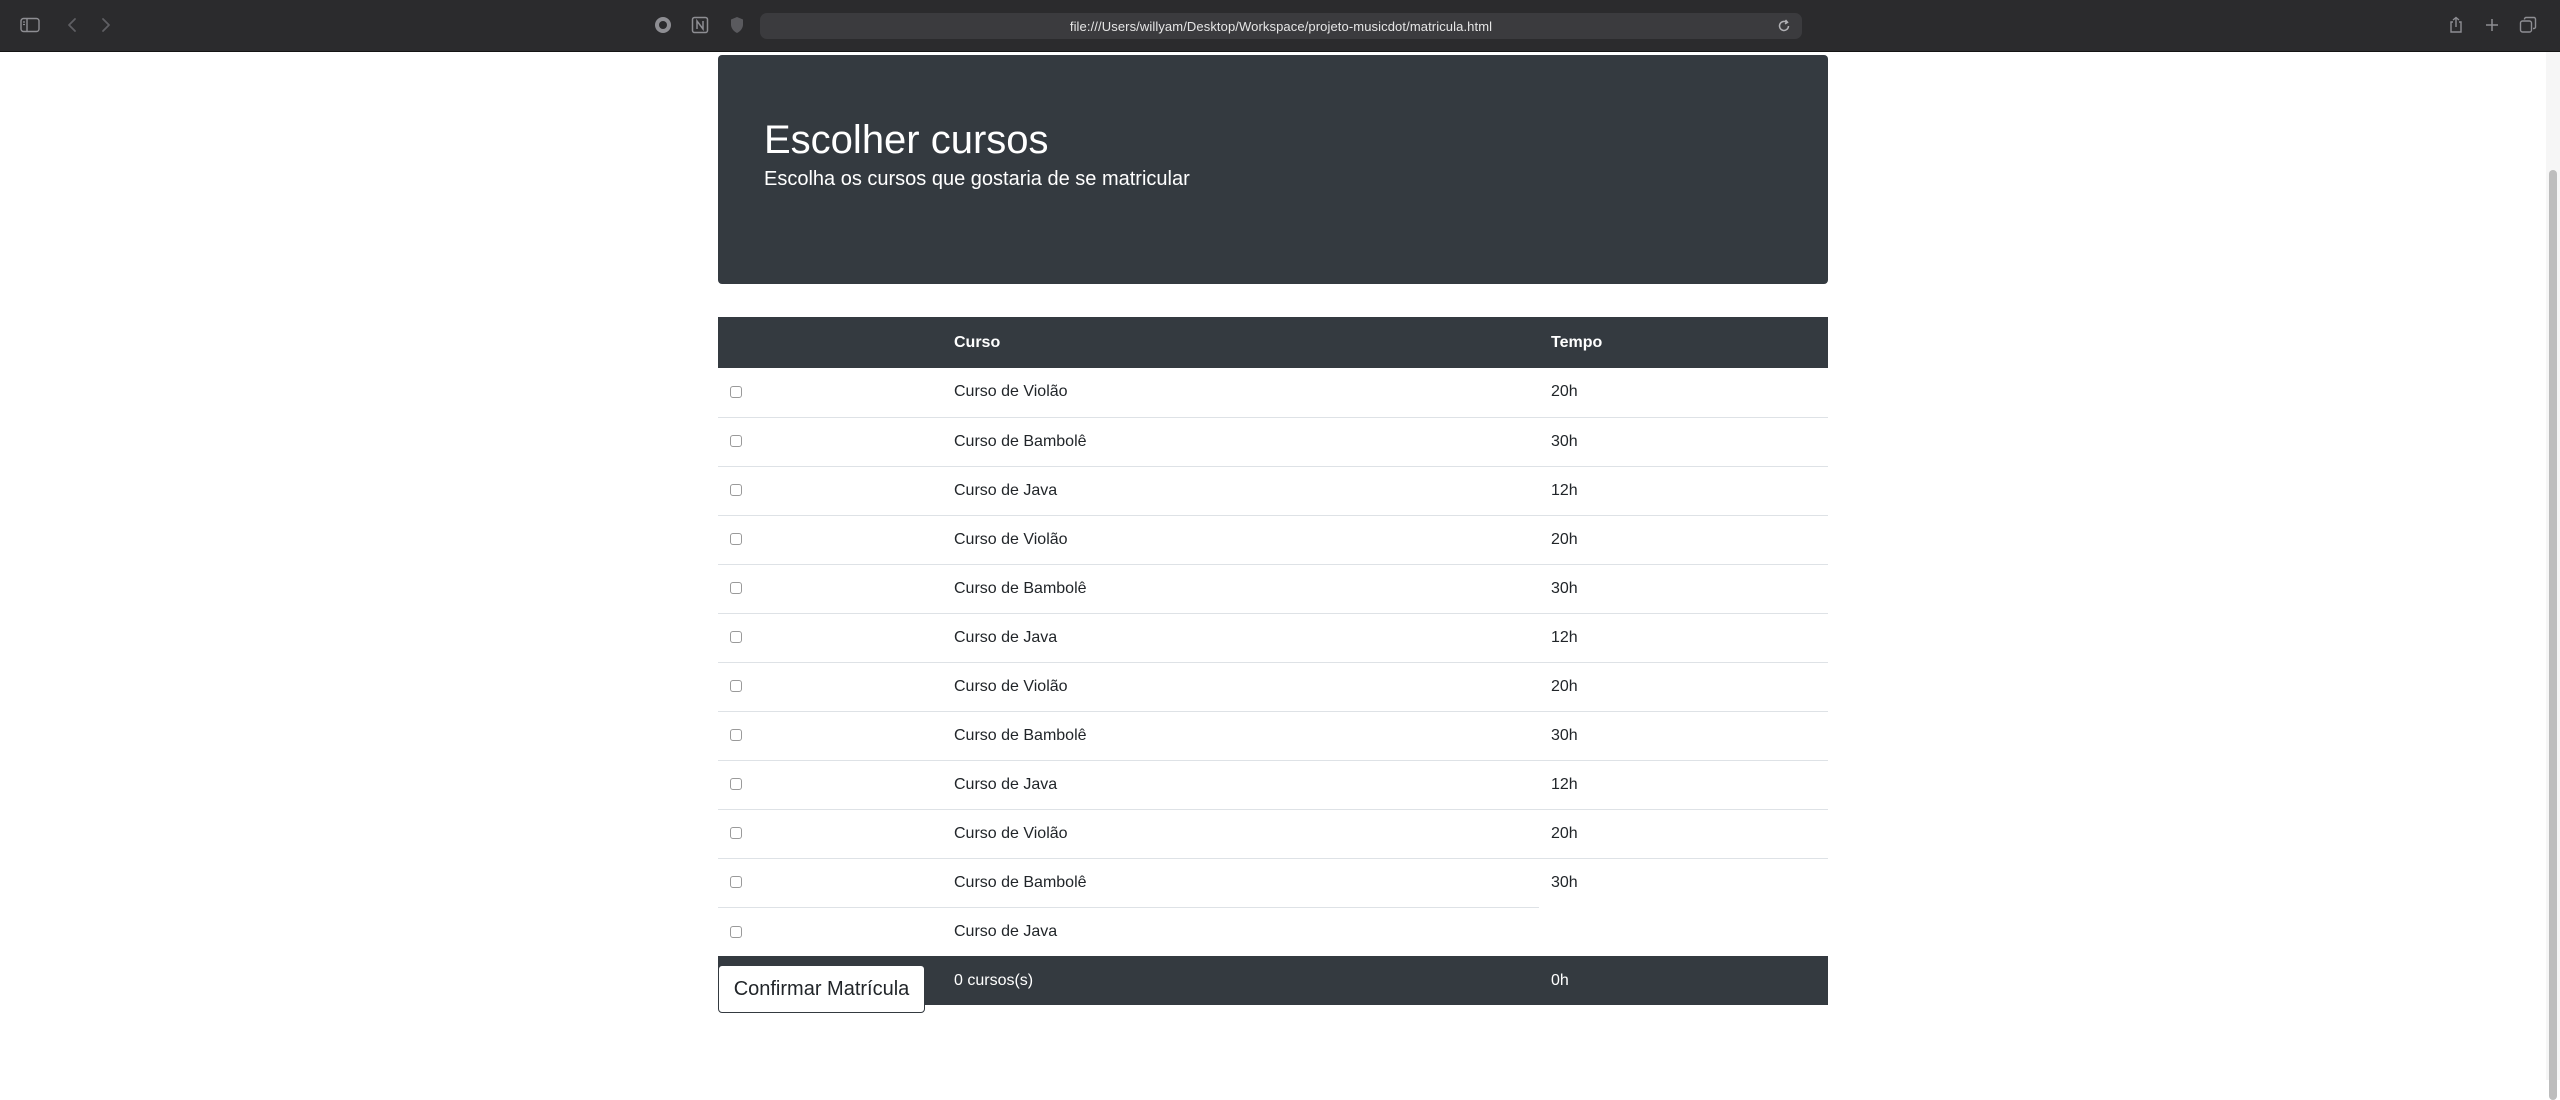 This screenshot has height=1100, width=2560. Describe the element at coordinates (30, 25) in the screenshot. I see `sidebar-toggle-icon` at that location.